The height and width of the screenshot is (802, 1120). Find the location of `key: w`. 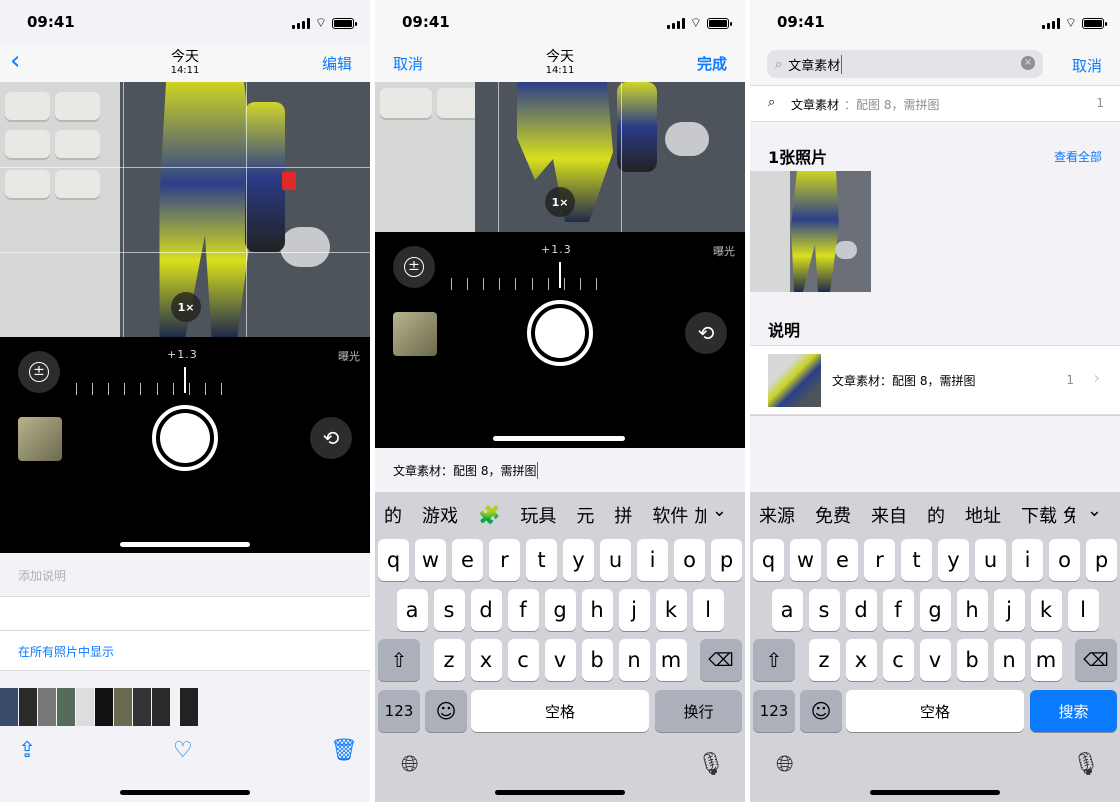

key: w is located at coordinates (805, 560).